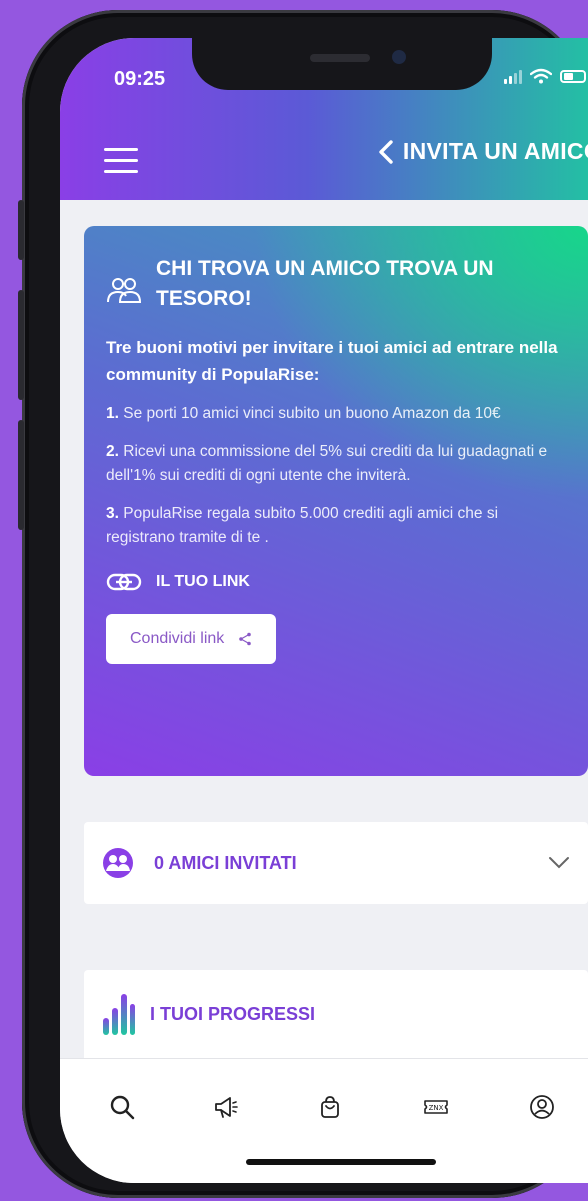  I want to click on nav-campaigns, so click(226, 1107).